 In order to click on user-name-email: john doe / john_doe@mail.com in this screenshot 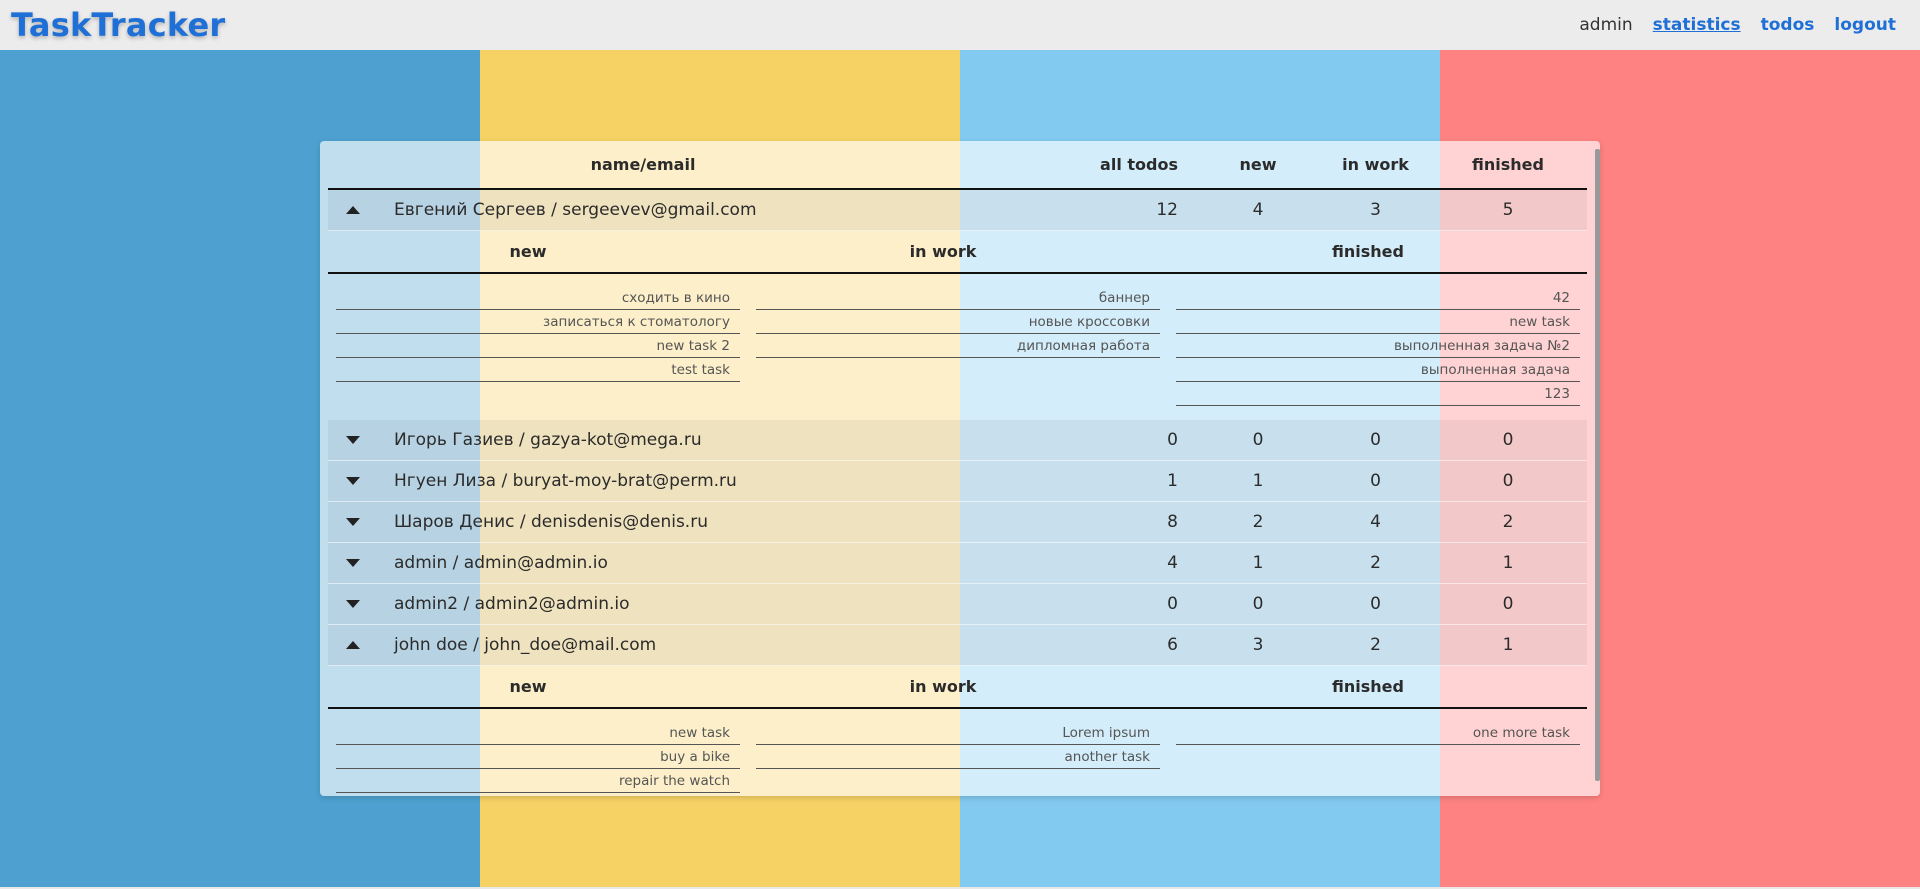, I will do `click(525, 645)`.